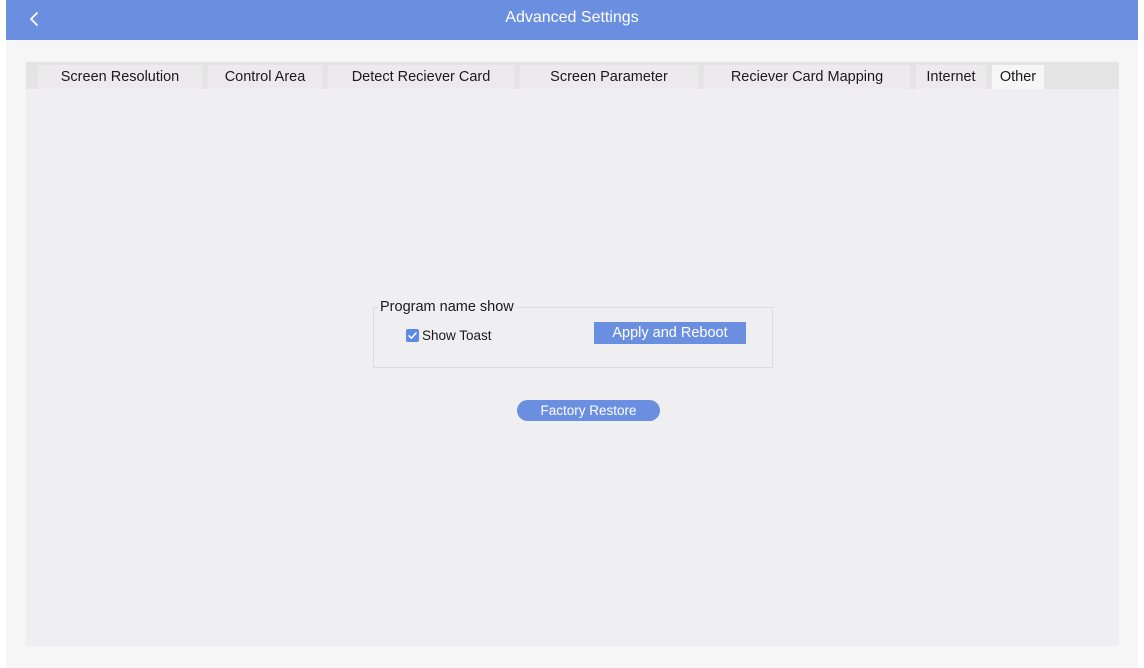 This screenshot has width=1144, height=668. I want to click on apply-and-reboot-button: Apply and Reboot, so click(670, 333).